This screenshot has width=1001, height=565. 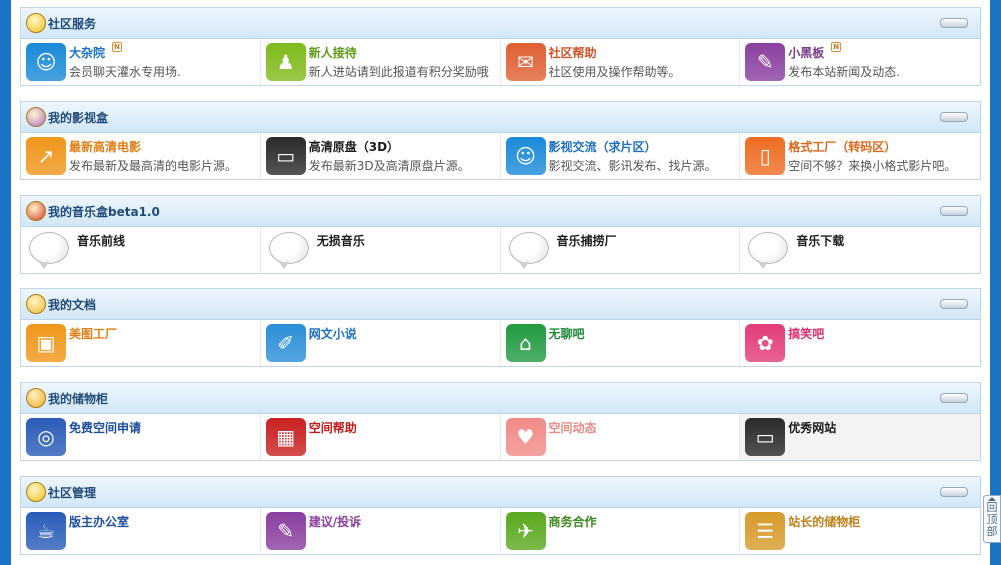 I want to click on forum-title-link: 版主办公室, so click(x=99, y=522).